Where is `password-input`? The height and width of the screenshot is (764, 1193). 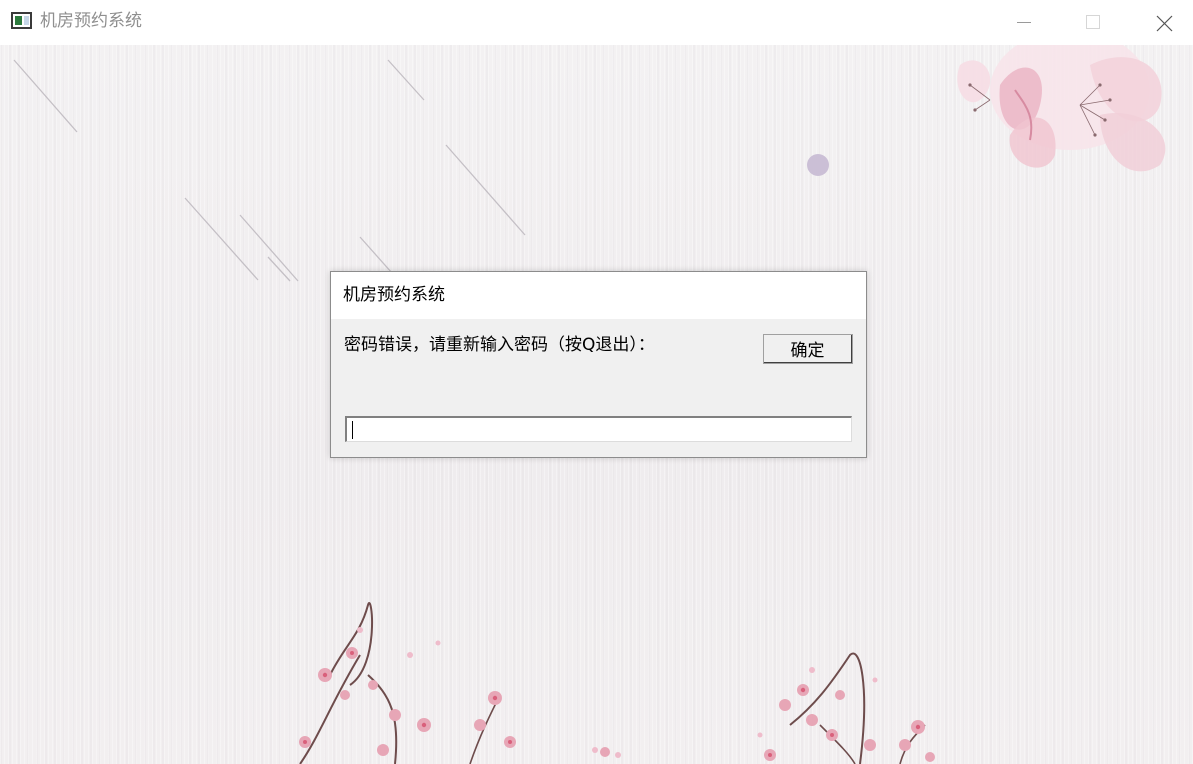
password-input is located at coordinates (598, 429).